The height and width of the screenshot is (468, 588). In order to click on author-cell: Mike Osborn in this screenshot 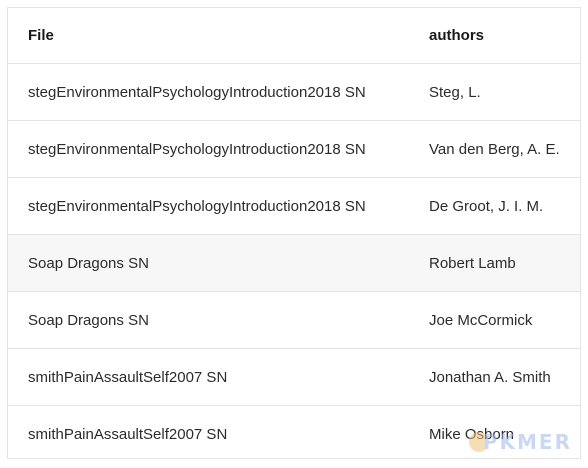, I will do `click(472, 434)`.